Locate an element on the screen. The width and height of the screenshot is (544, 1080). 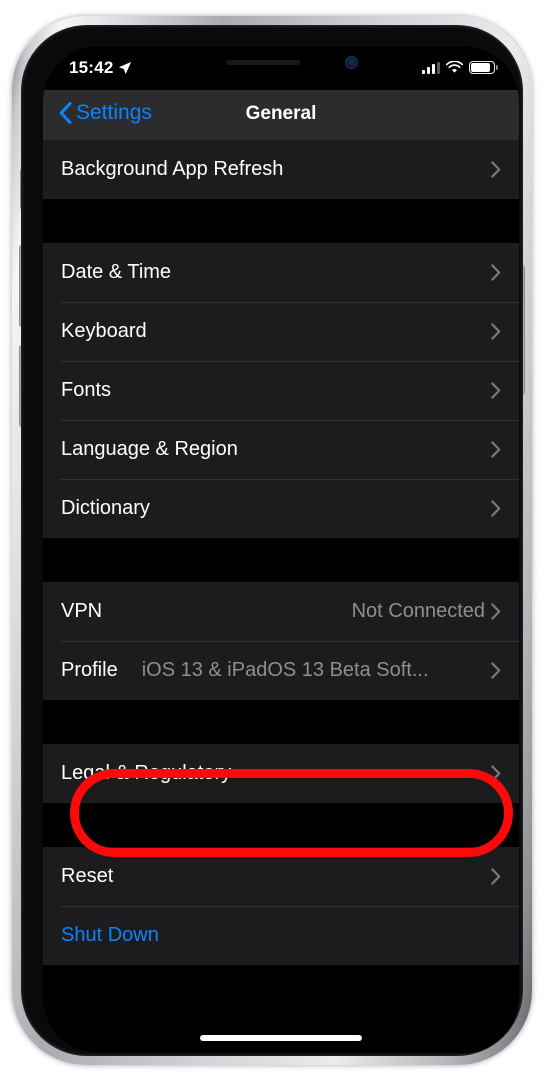
list-item: Legal & Regulatory is located at coordinates (281, 773).